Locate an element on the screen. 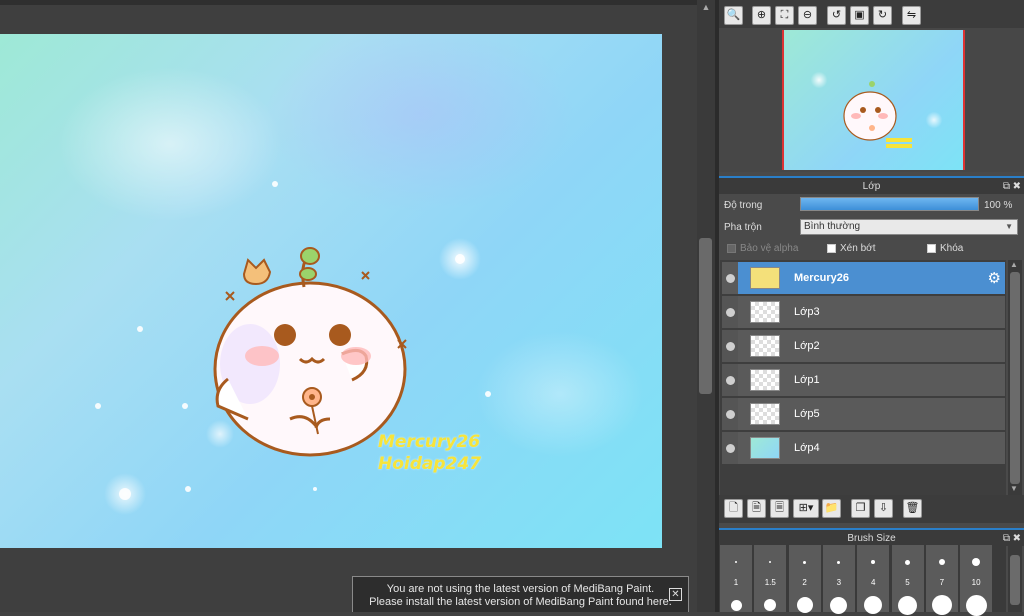  zoom-out-icon: ⊖ is located at coordinates (807, 15).